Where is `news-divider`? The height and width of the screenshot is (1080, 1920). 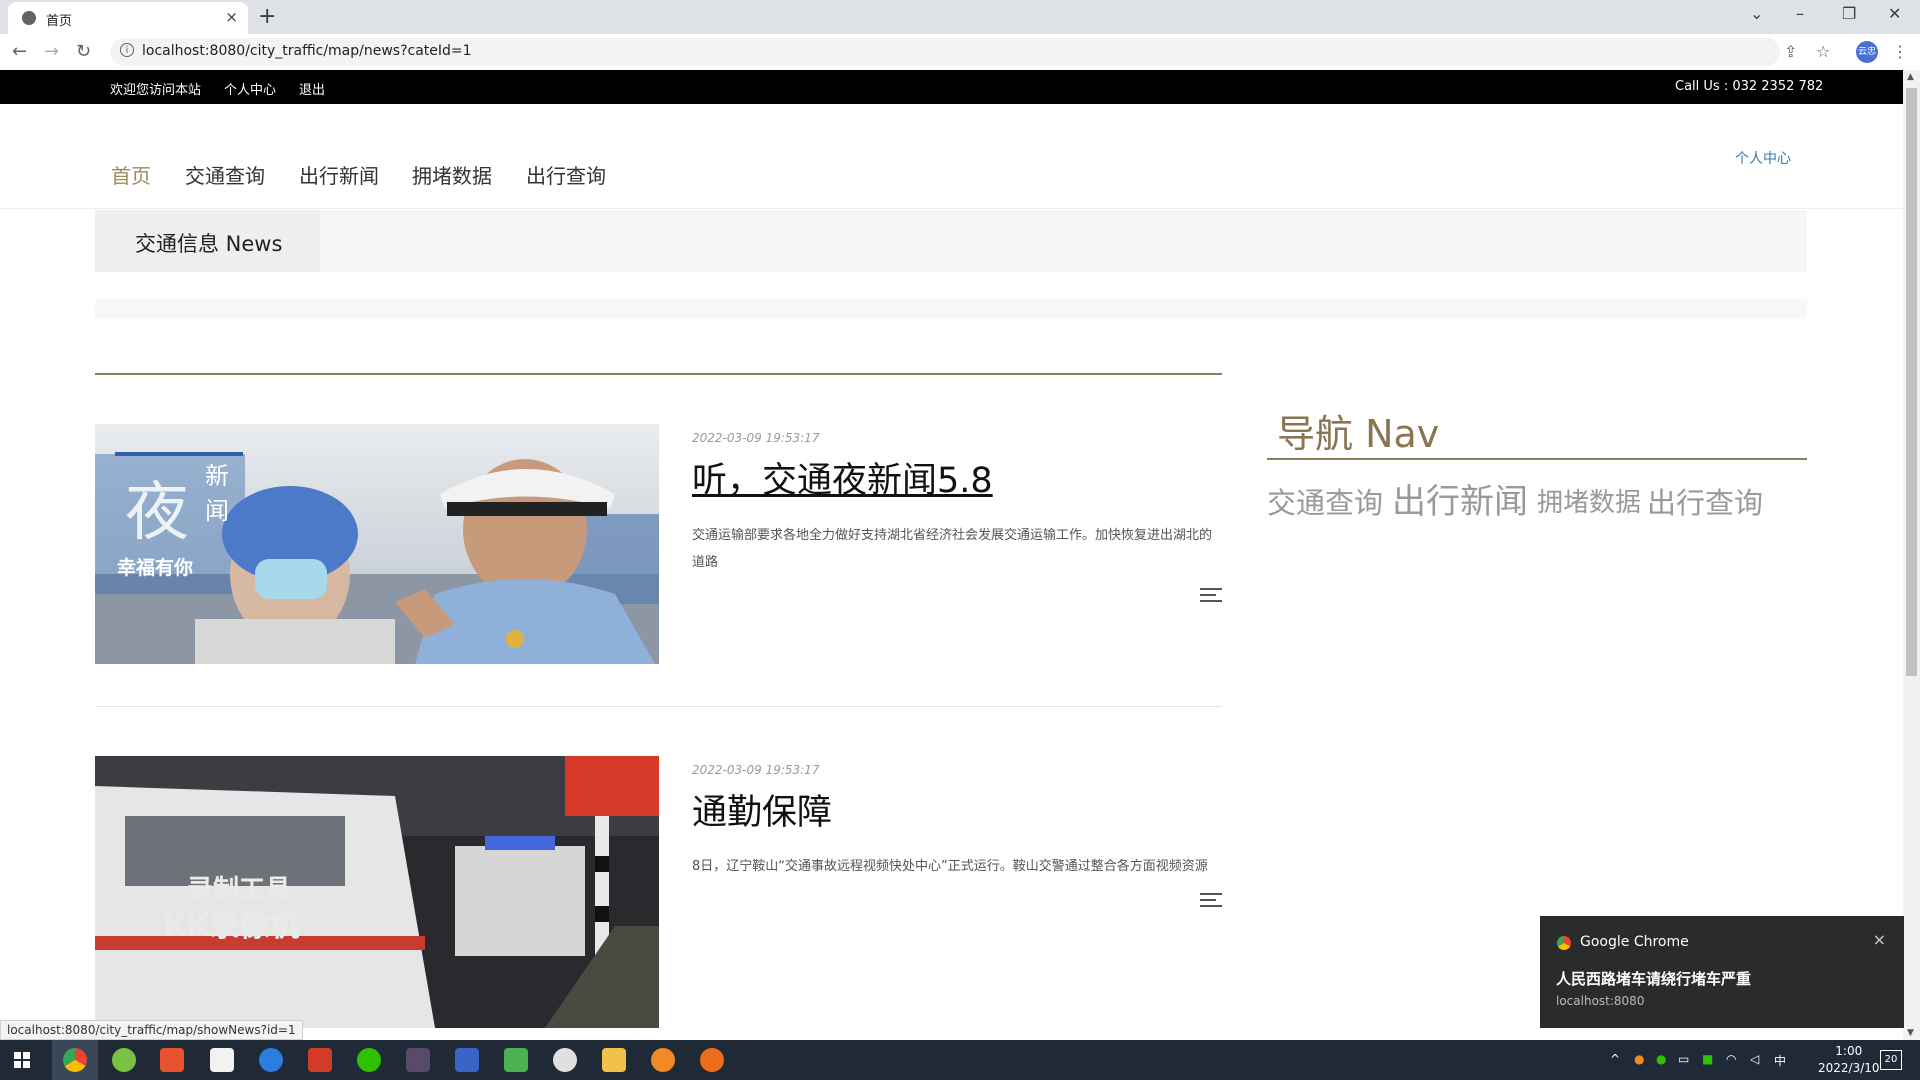 news-divider is located at coordinates (658, 374).